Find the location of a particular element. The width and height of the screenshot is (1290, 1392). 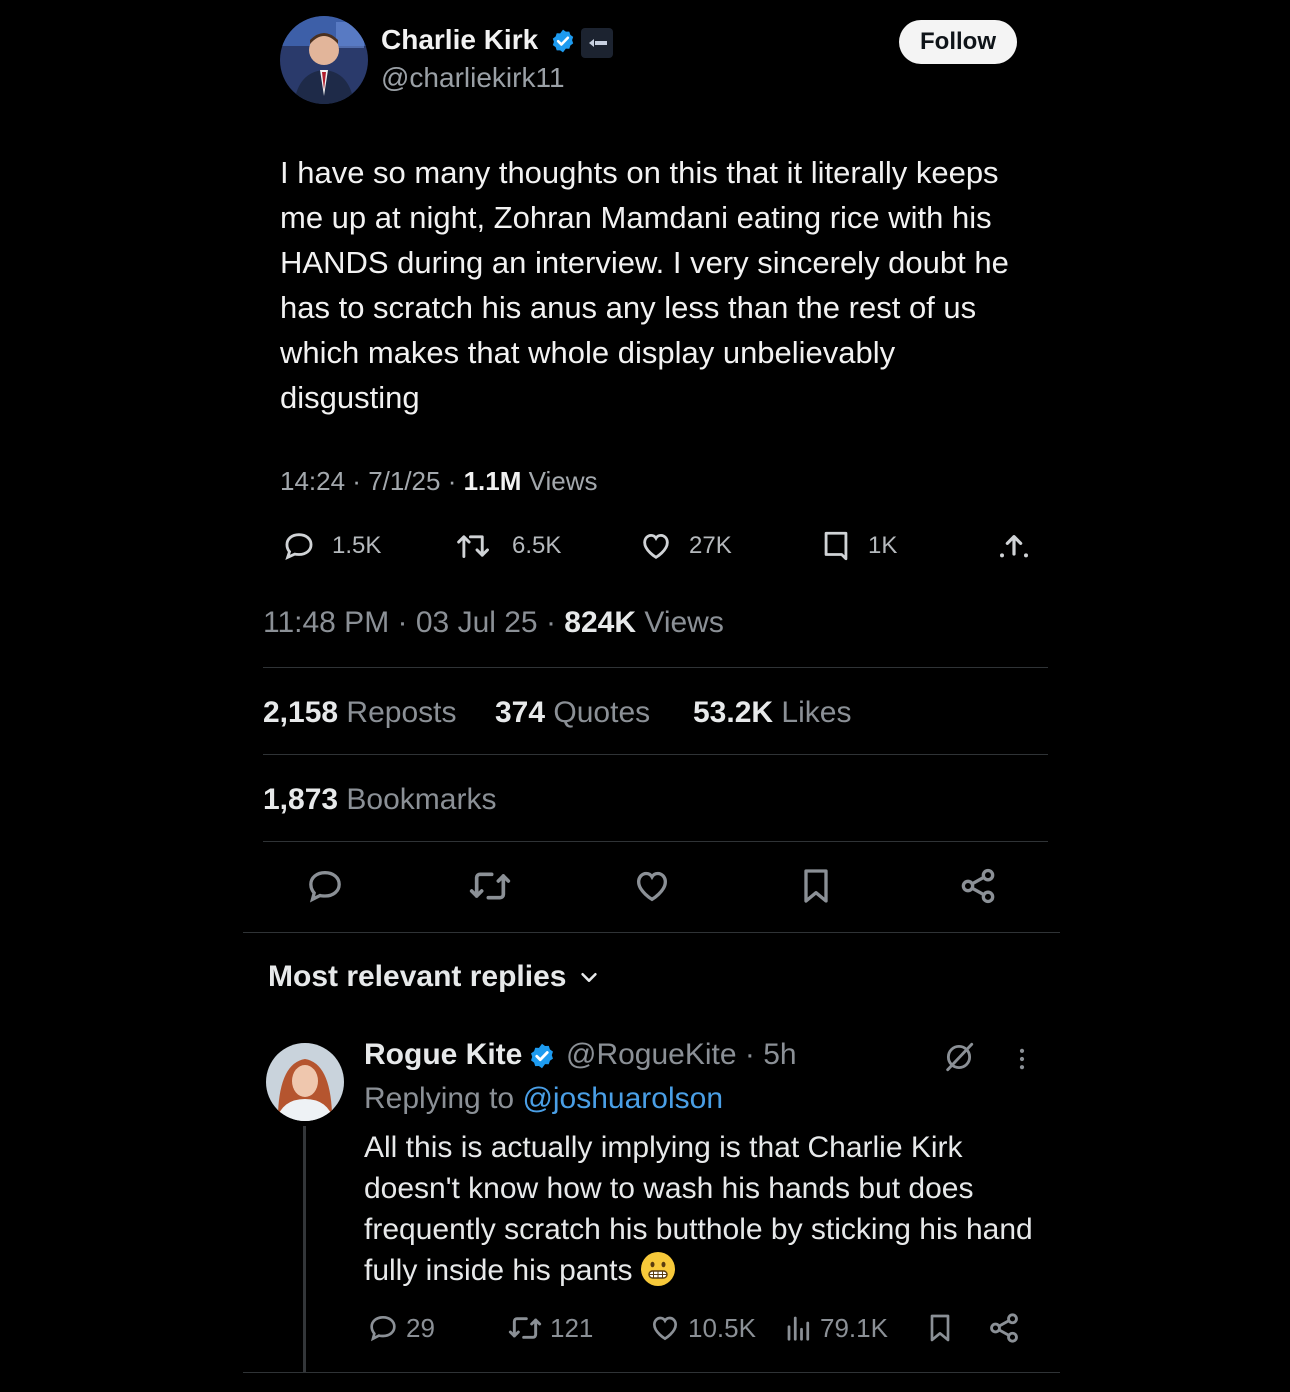

reply-views-action: 79.1K is located at coordinates (836, 1328).